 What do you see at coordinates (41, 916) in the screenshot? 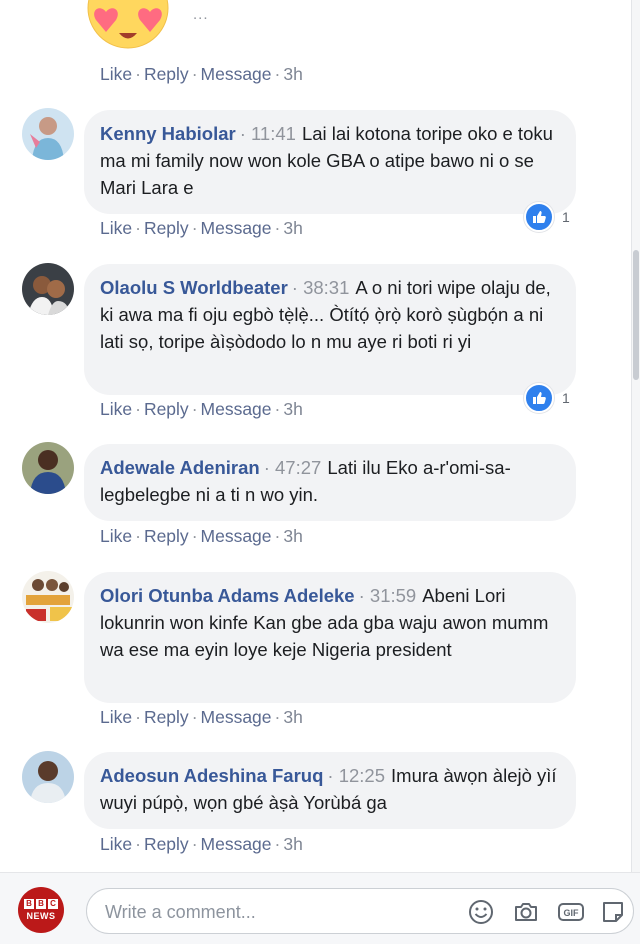
I see `news-label: NEWS` at bounding box center [41, 916].